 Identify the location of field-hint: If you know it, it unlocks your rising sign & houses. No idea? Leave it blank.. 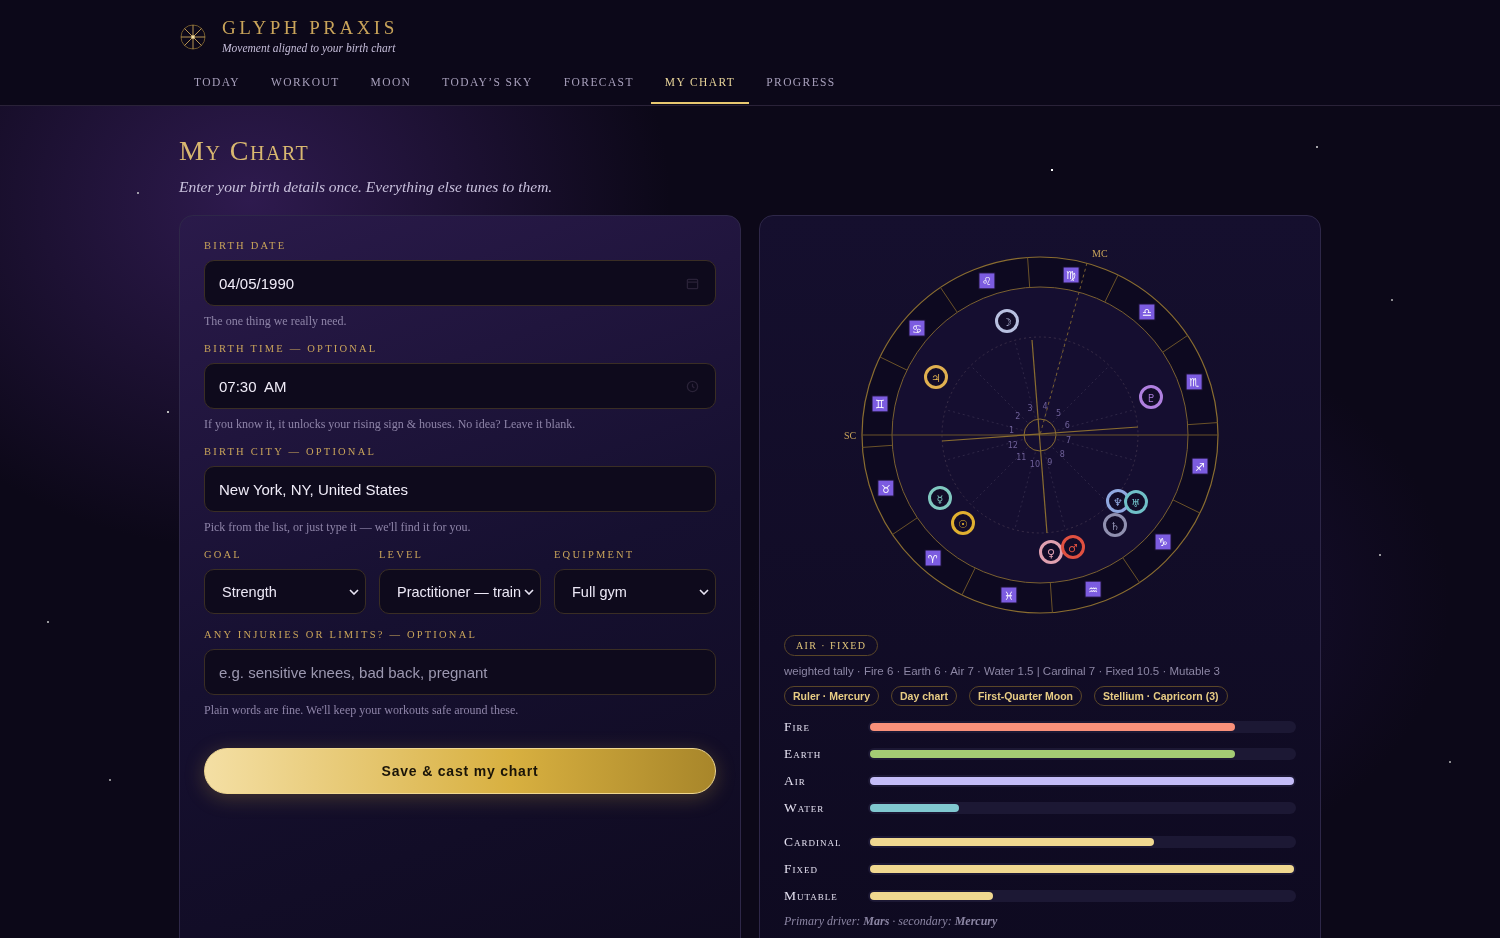
(390, 424).